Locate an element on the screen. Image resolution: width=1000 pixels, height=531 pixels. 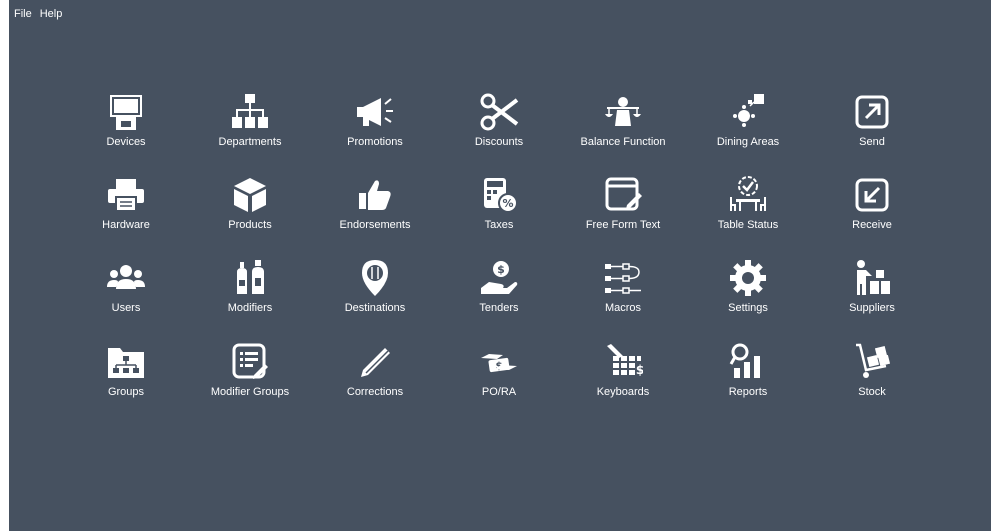
products-icon is located at coordinates (250, 195).